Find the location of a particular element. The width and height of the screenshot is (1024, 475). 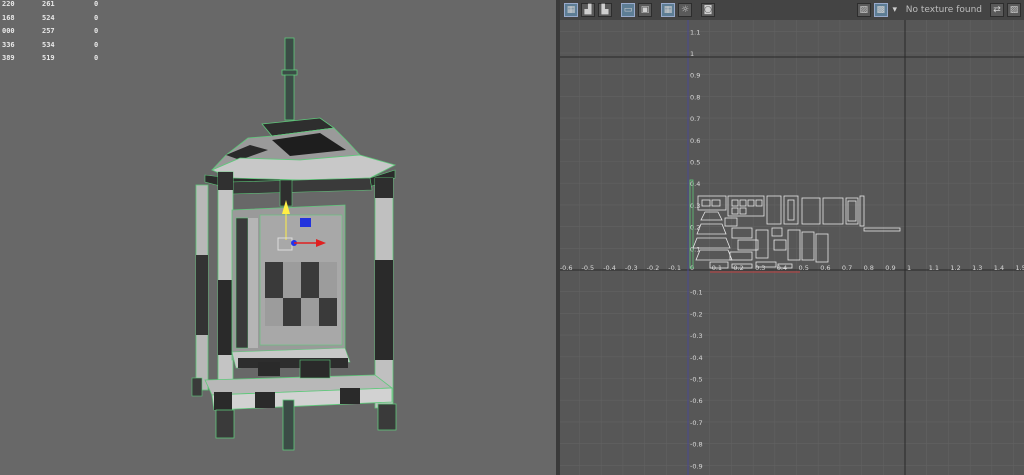

x-tick-label: 1.1 is located at coordinates (934, 268).